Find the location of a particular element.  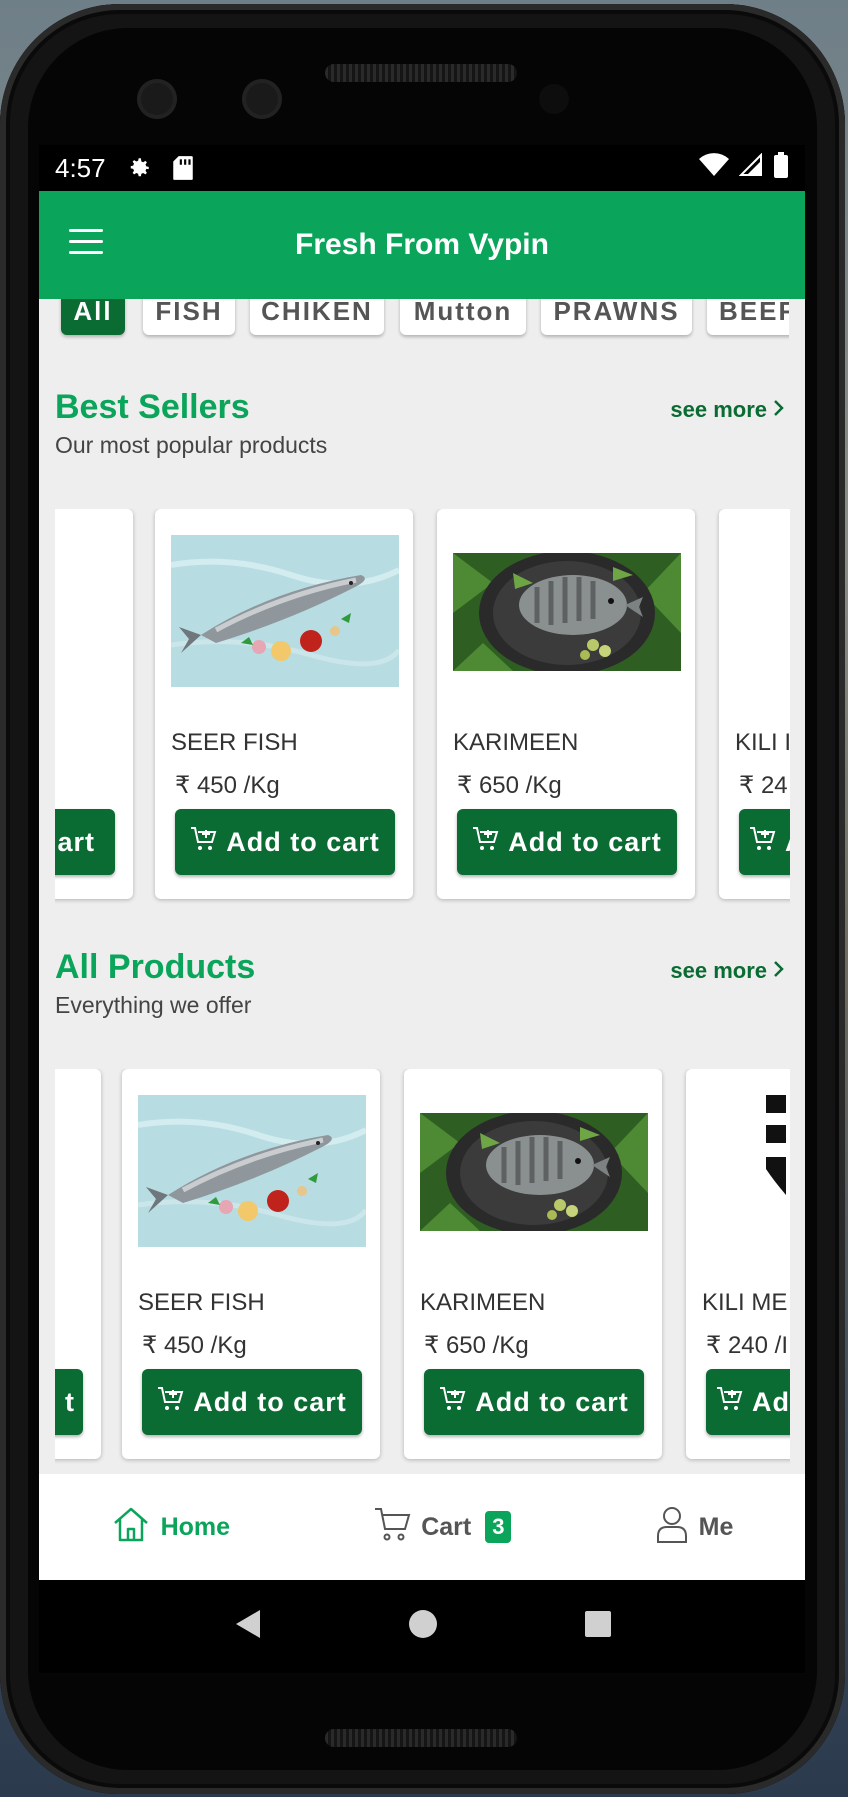

battery-icon is located at coordinates (781, 168).